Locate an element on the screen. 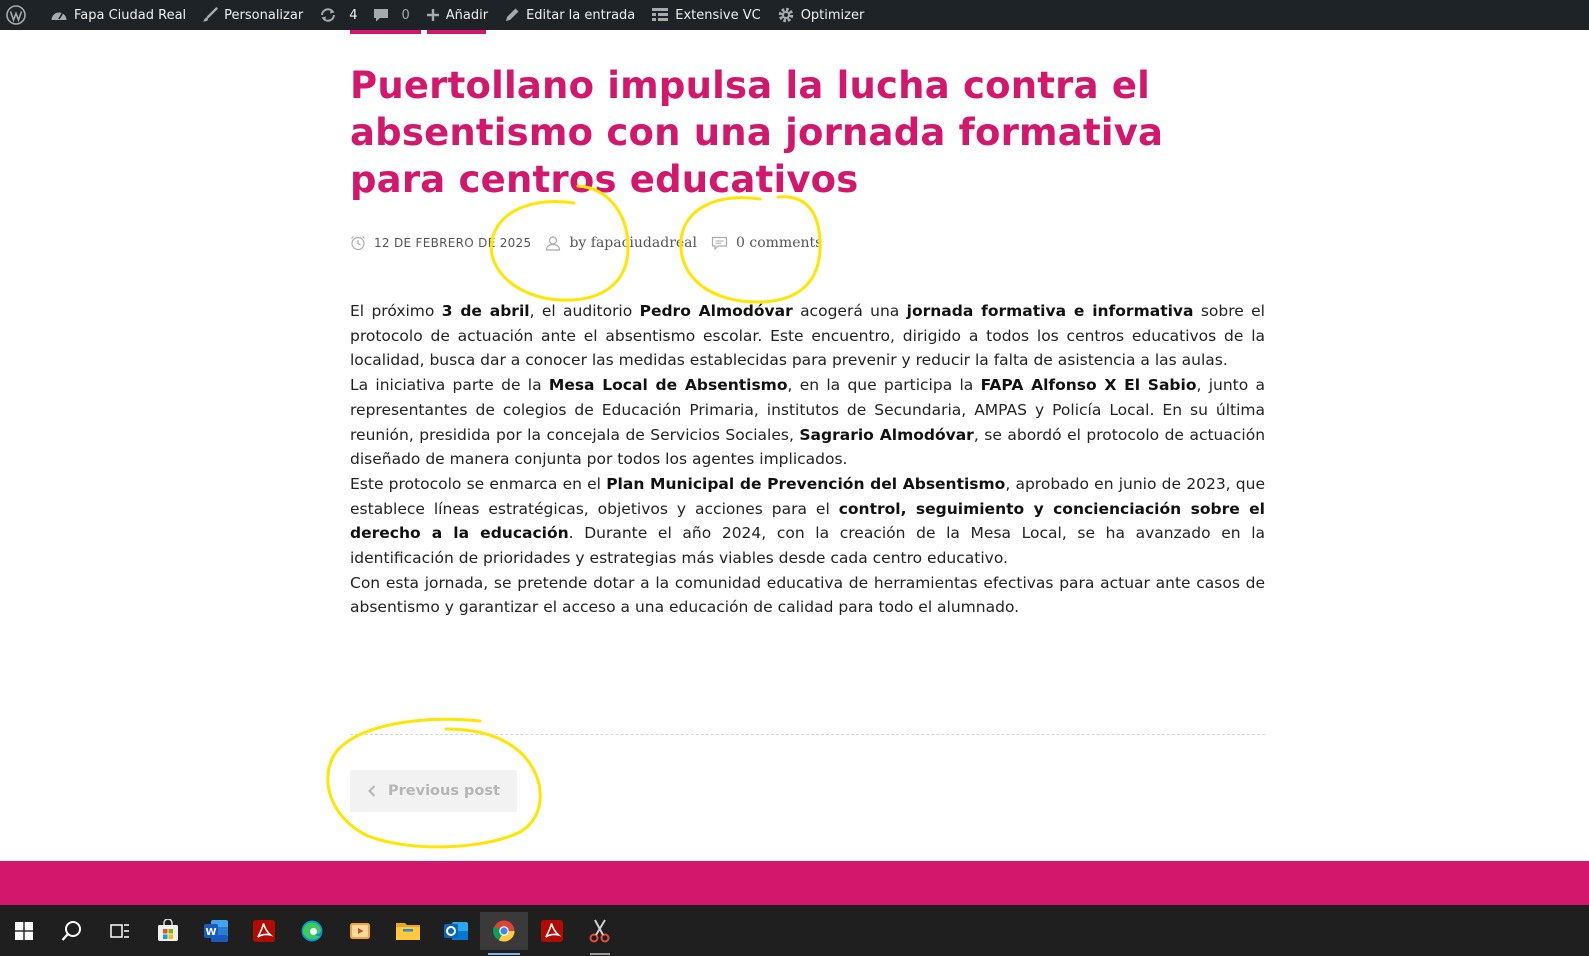 Image resolution: width=1589 pixels, height=956 pixels. optimizer-label: Optimizer is located at coordinates (832, 15).